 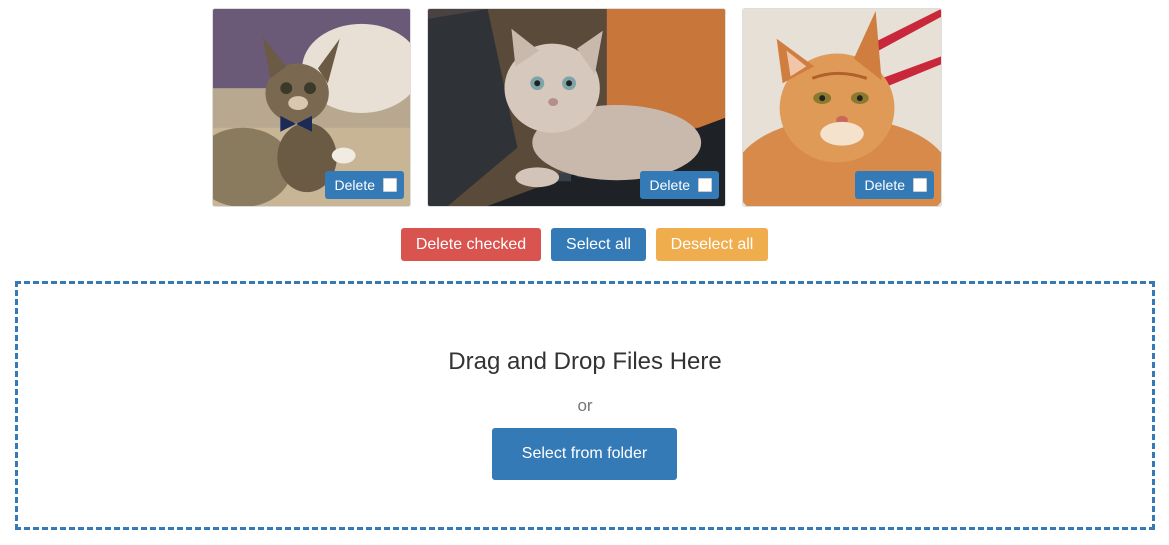 I want to click on select-all-button: Select all, so click(x=598, y=244).